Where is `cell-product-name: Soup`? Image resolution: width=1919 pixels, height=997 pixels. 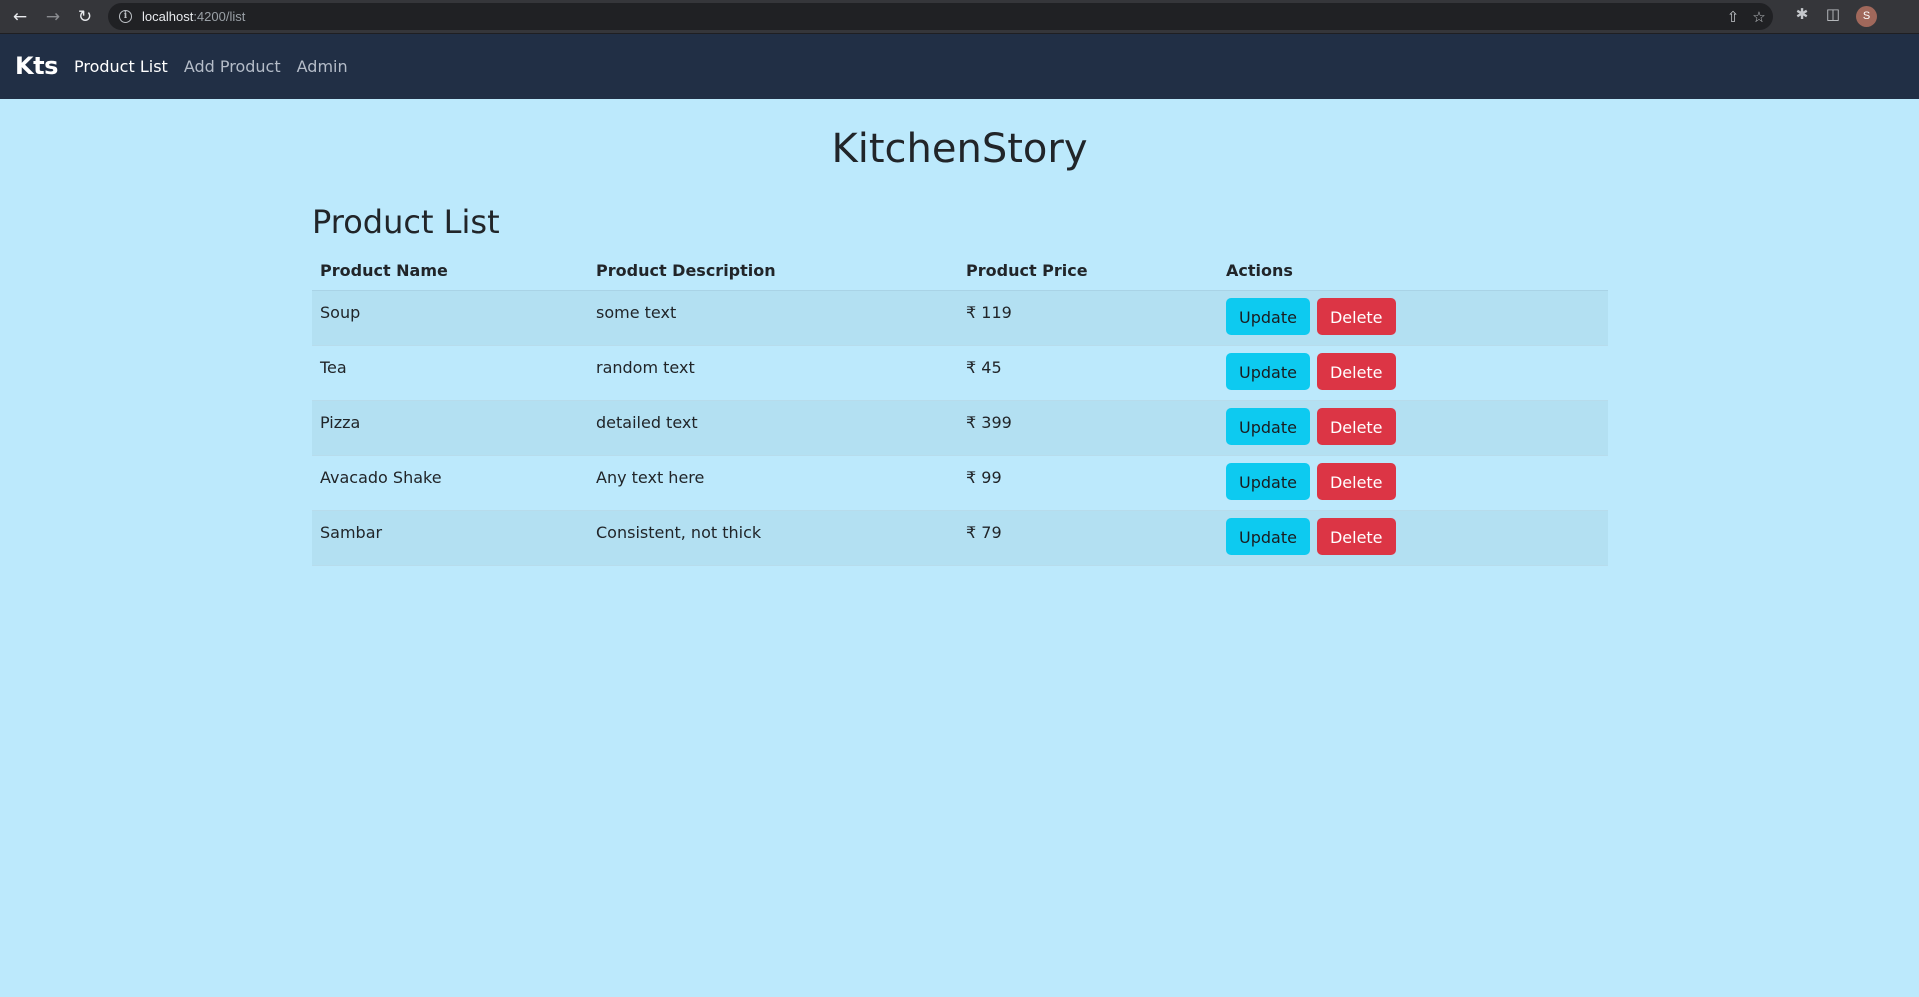
cell-product-name: Soup is located at coordinates (450, 318).